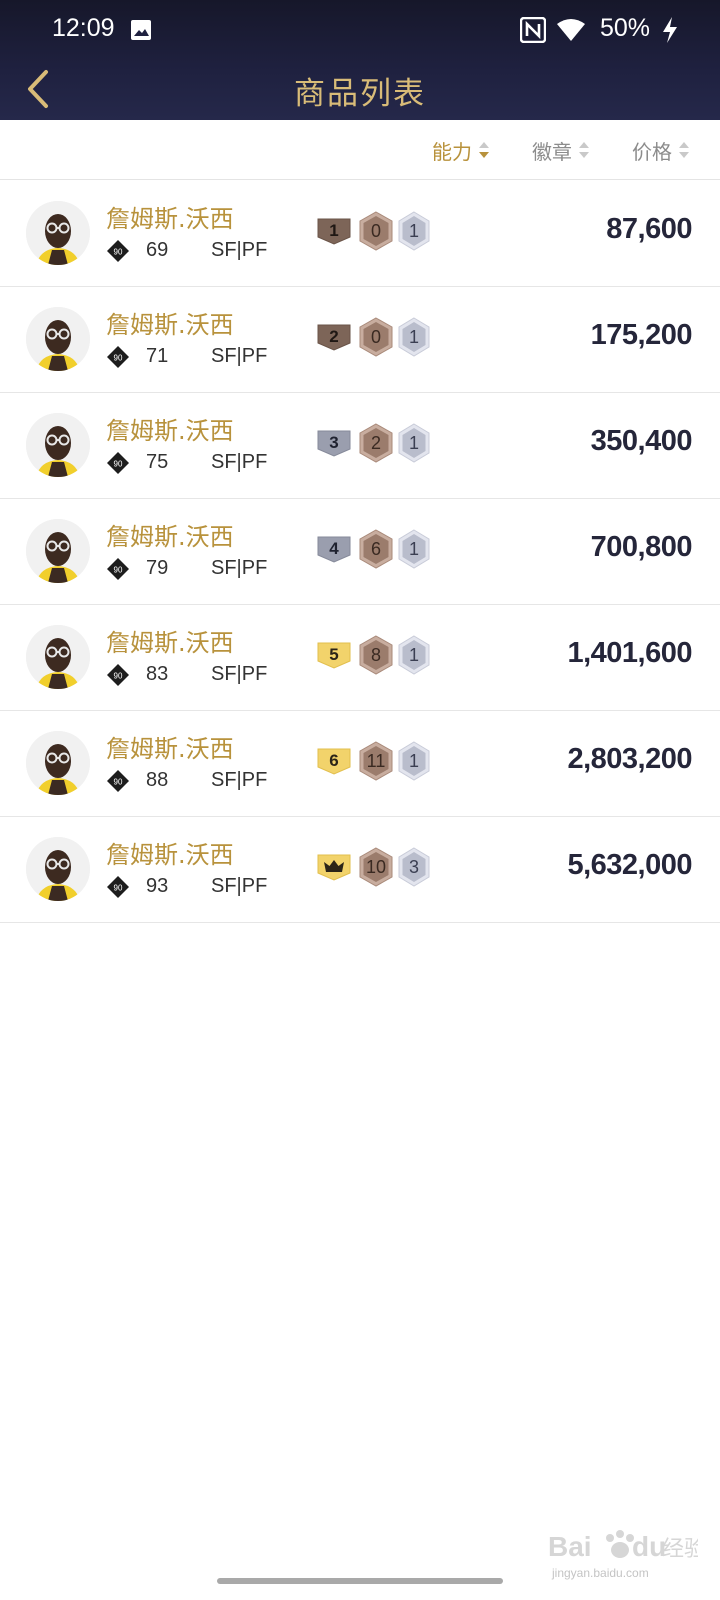  What do you see at coordinates (360, 31) in the screenshot?
I see `status-bar: 12:09 50%` at bounding box center [360, 31].